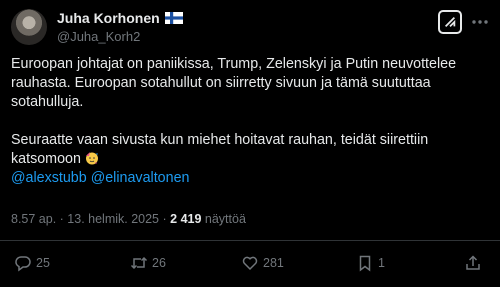 The height and width of the screenshot is (287, 500). I want to click on timestamp: 8.57 ap. · 13. helmik. 2025 ·, so click(89, 219).